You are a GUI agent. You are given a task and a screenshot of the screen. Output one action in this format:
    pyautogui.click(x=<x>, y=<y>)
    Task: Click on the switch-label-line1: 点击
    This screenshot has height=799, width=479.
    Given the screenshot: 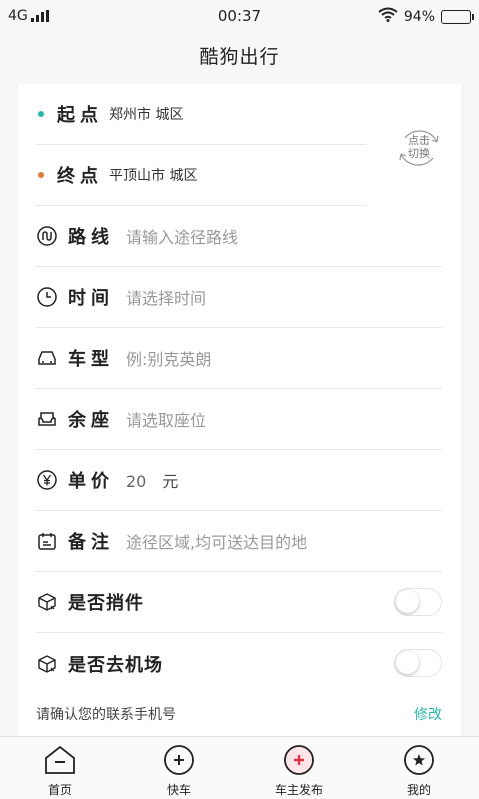 What is the action you would take?
    pyautogui.click(x=419, y=140)
    